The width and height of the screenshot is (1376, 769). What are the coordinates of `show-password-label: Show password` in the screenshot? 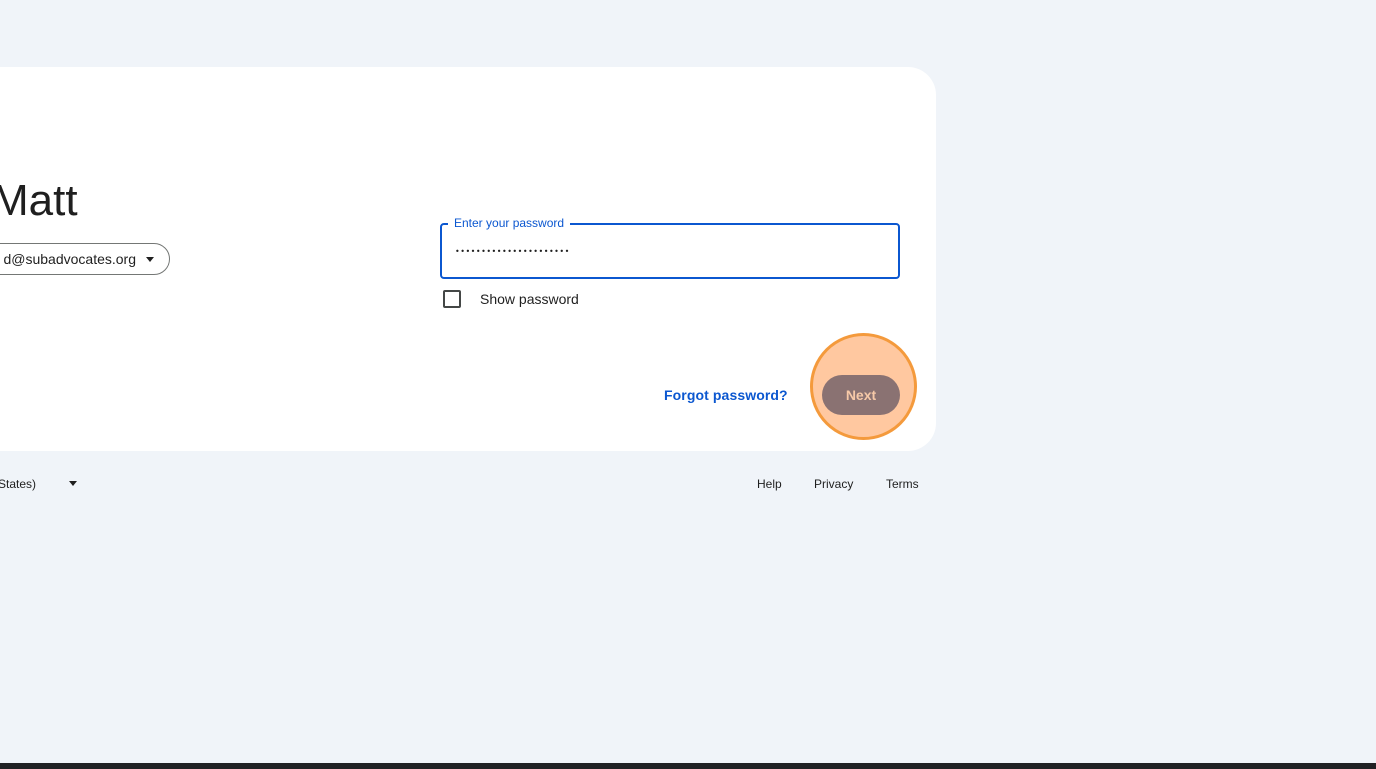 It's located at (529, 299).